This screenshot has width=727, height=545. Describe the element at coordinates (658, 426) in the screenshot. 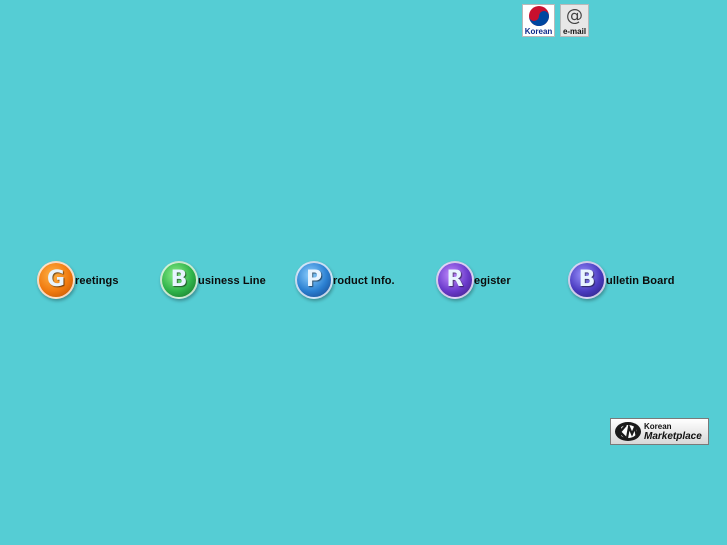

I see `banner-line1: Korean` at that location.